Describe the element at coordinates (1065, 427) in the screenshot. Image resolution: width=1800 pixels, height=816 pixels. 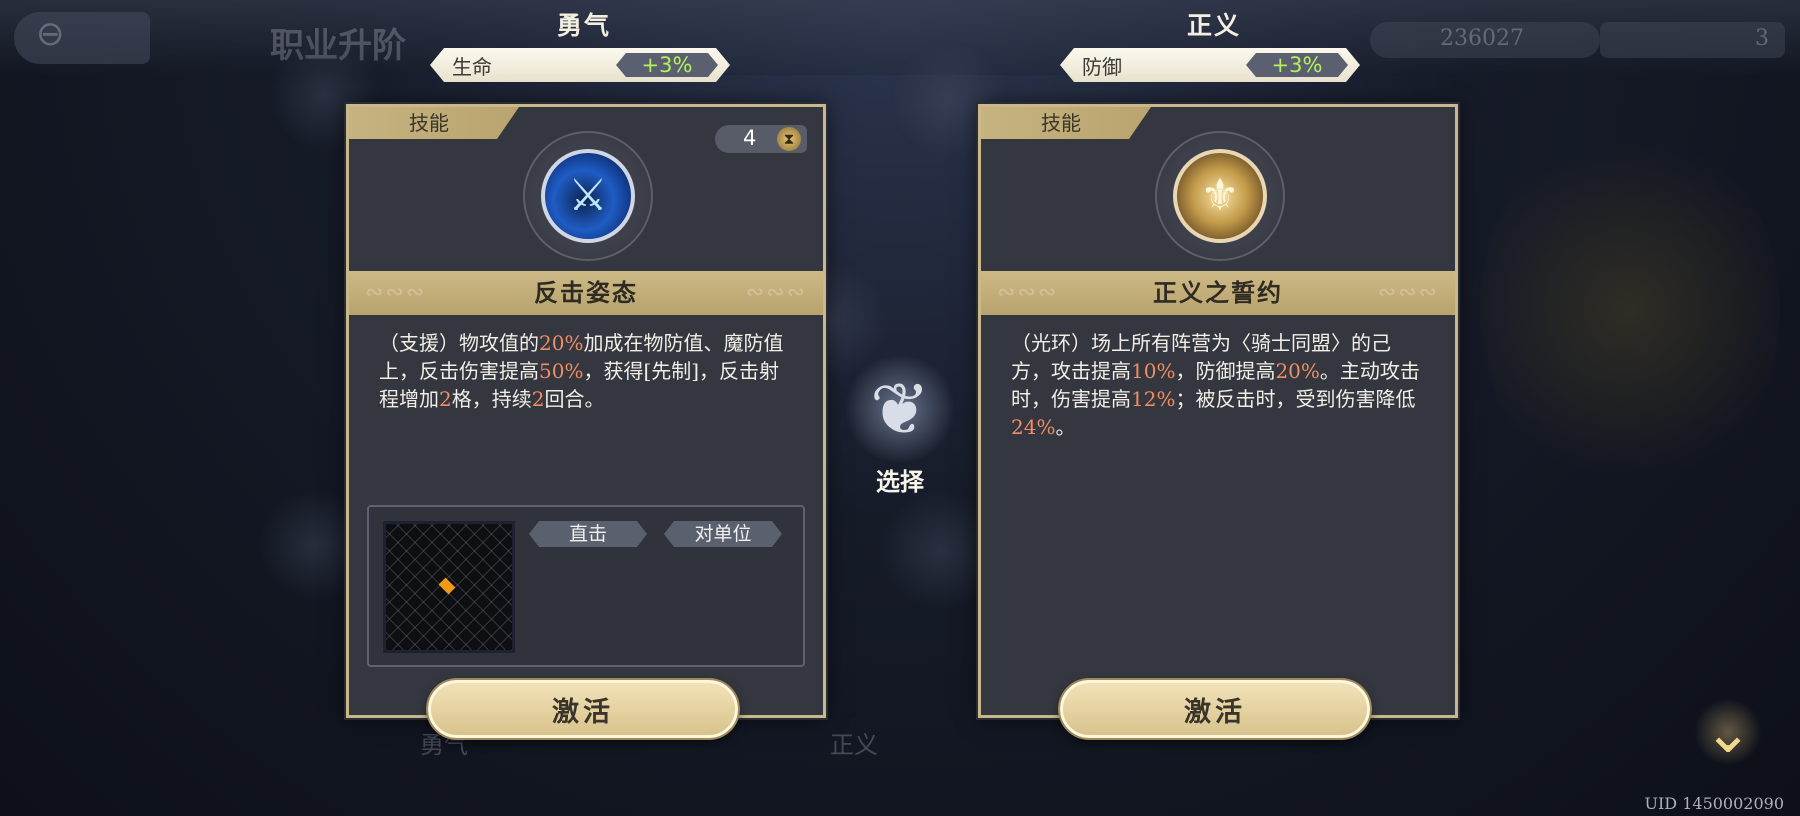
I see `description-text: 。` at that location.